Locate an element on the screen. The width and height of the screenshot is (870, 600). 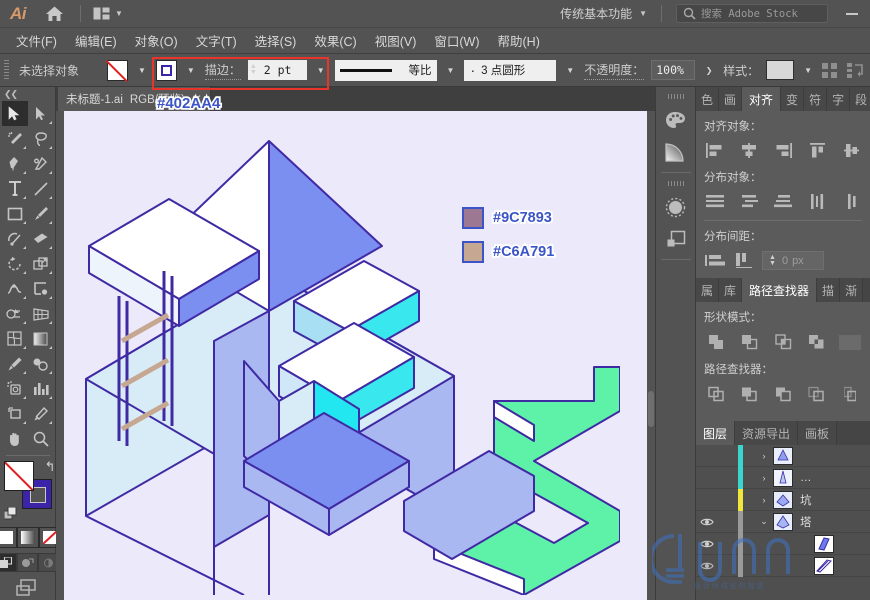
slice-tool is located at coordinates (41, 413).